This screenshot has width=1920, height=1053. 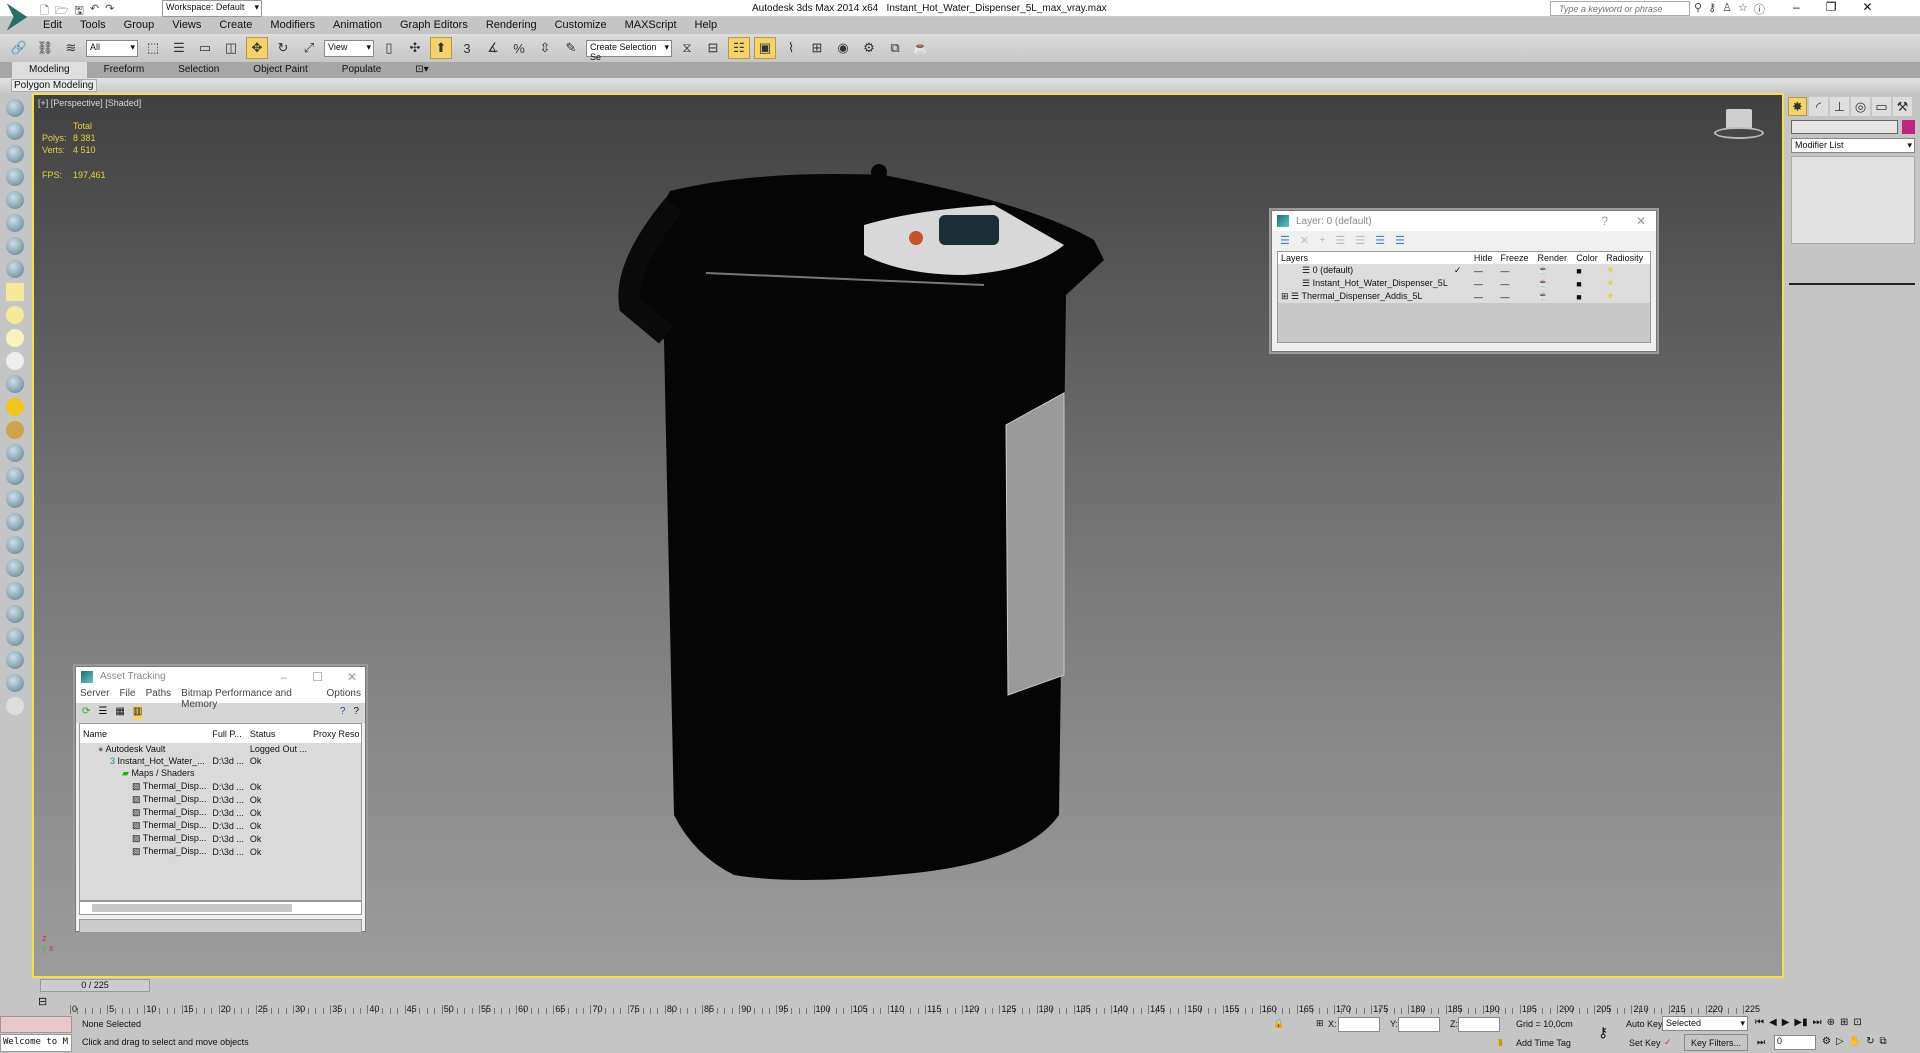 What do you see at coordinates (1844, 127) in the screenshot?
I see `object-name-field` at bounding box center [1844, 127].